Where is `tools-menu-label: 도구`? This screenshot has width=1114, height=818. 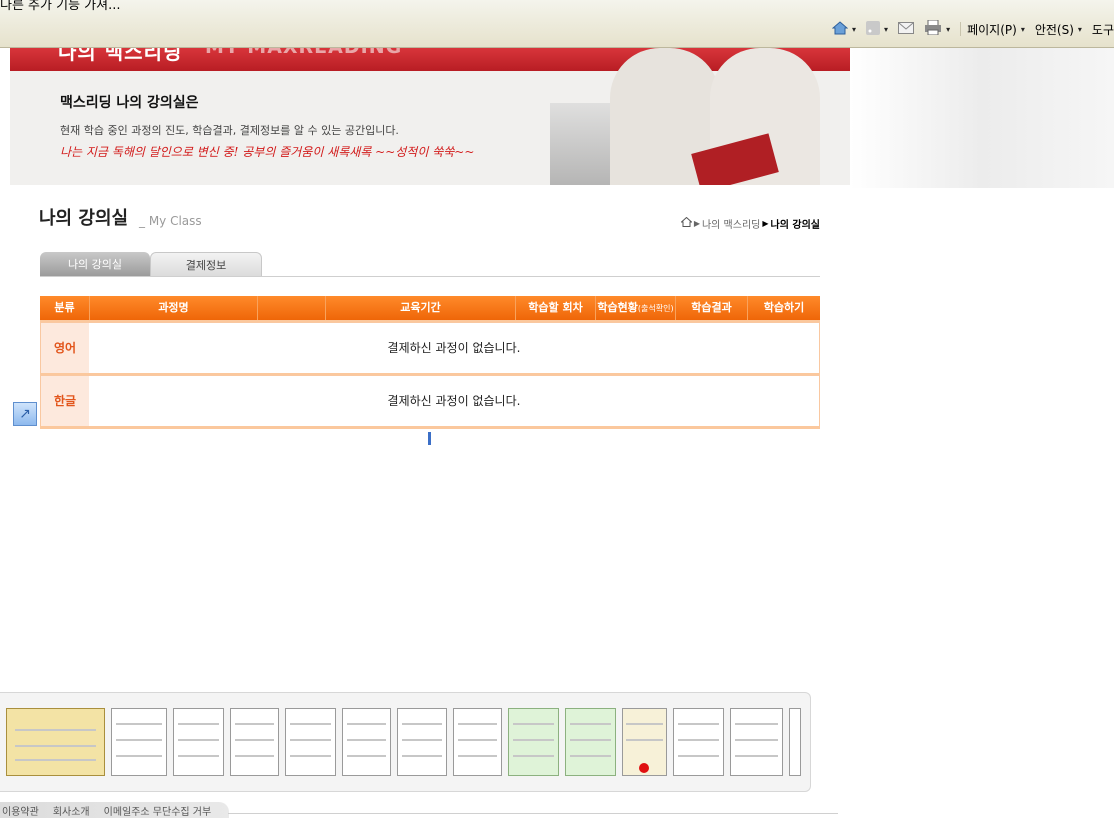
tools-menu-label: 도구 is located at coordinates (1102, 29).